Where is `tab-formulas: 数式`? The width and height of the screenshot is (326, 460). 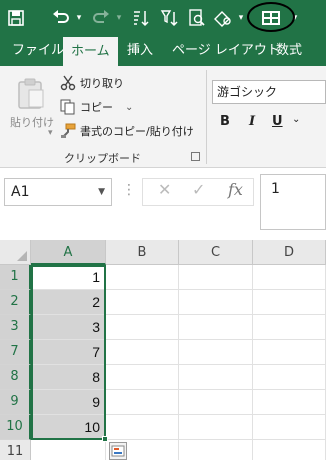 tab-formulas: 数式 is located at coordinates (289, 51).